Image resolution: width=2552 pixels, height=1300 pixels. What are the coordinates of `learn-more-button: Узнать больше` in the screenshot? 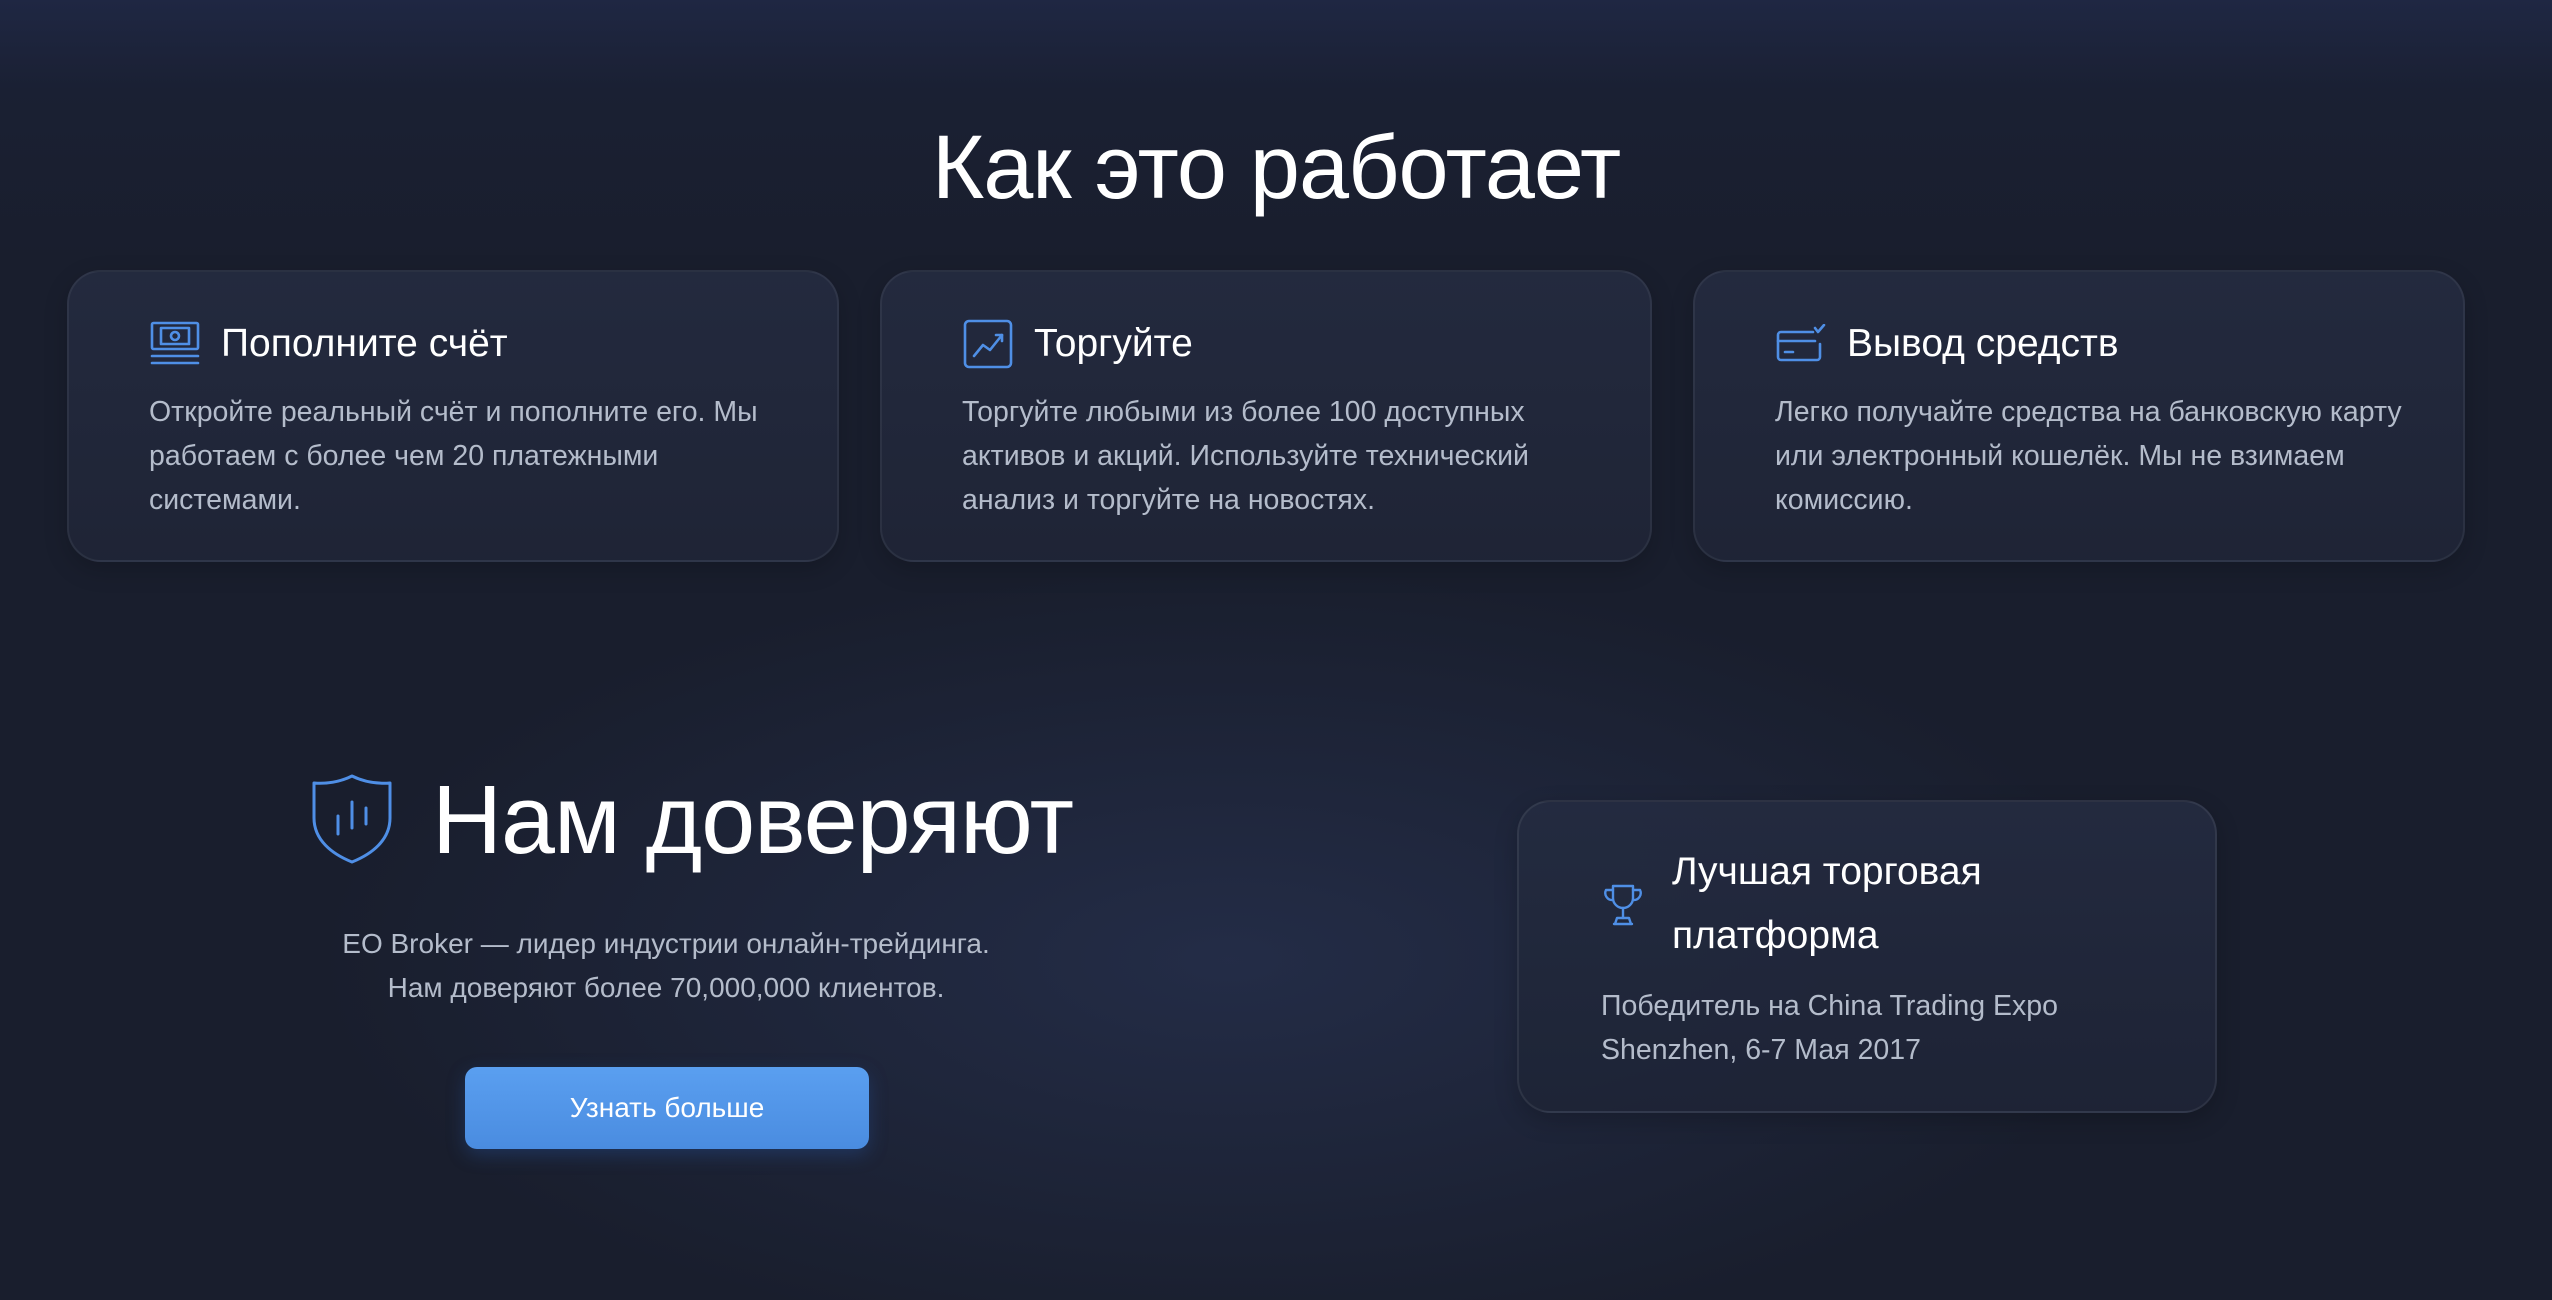 It's located at (667, 1108).